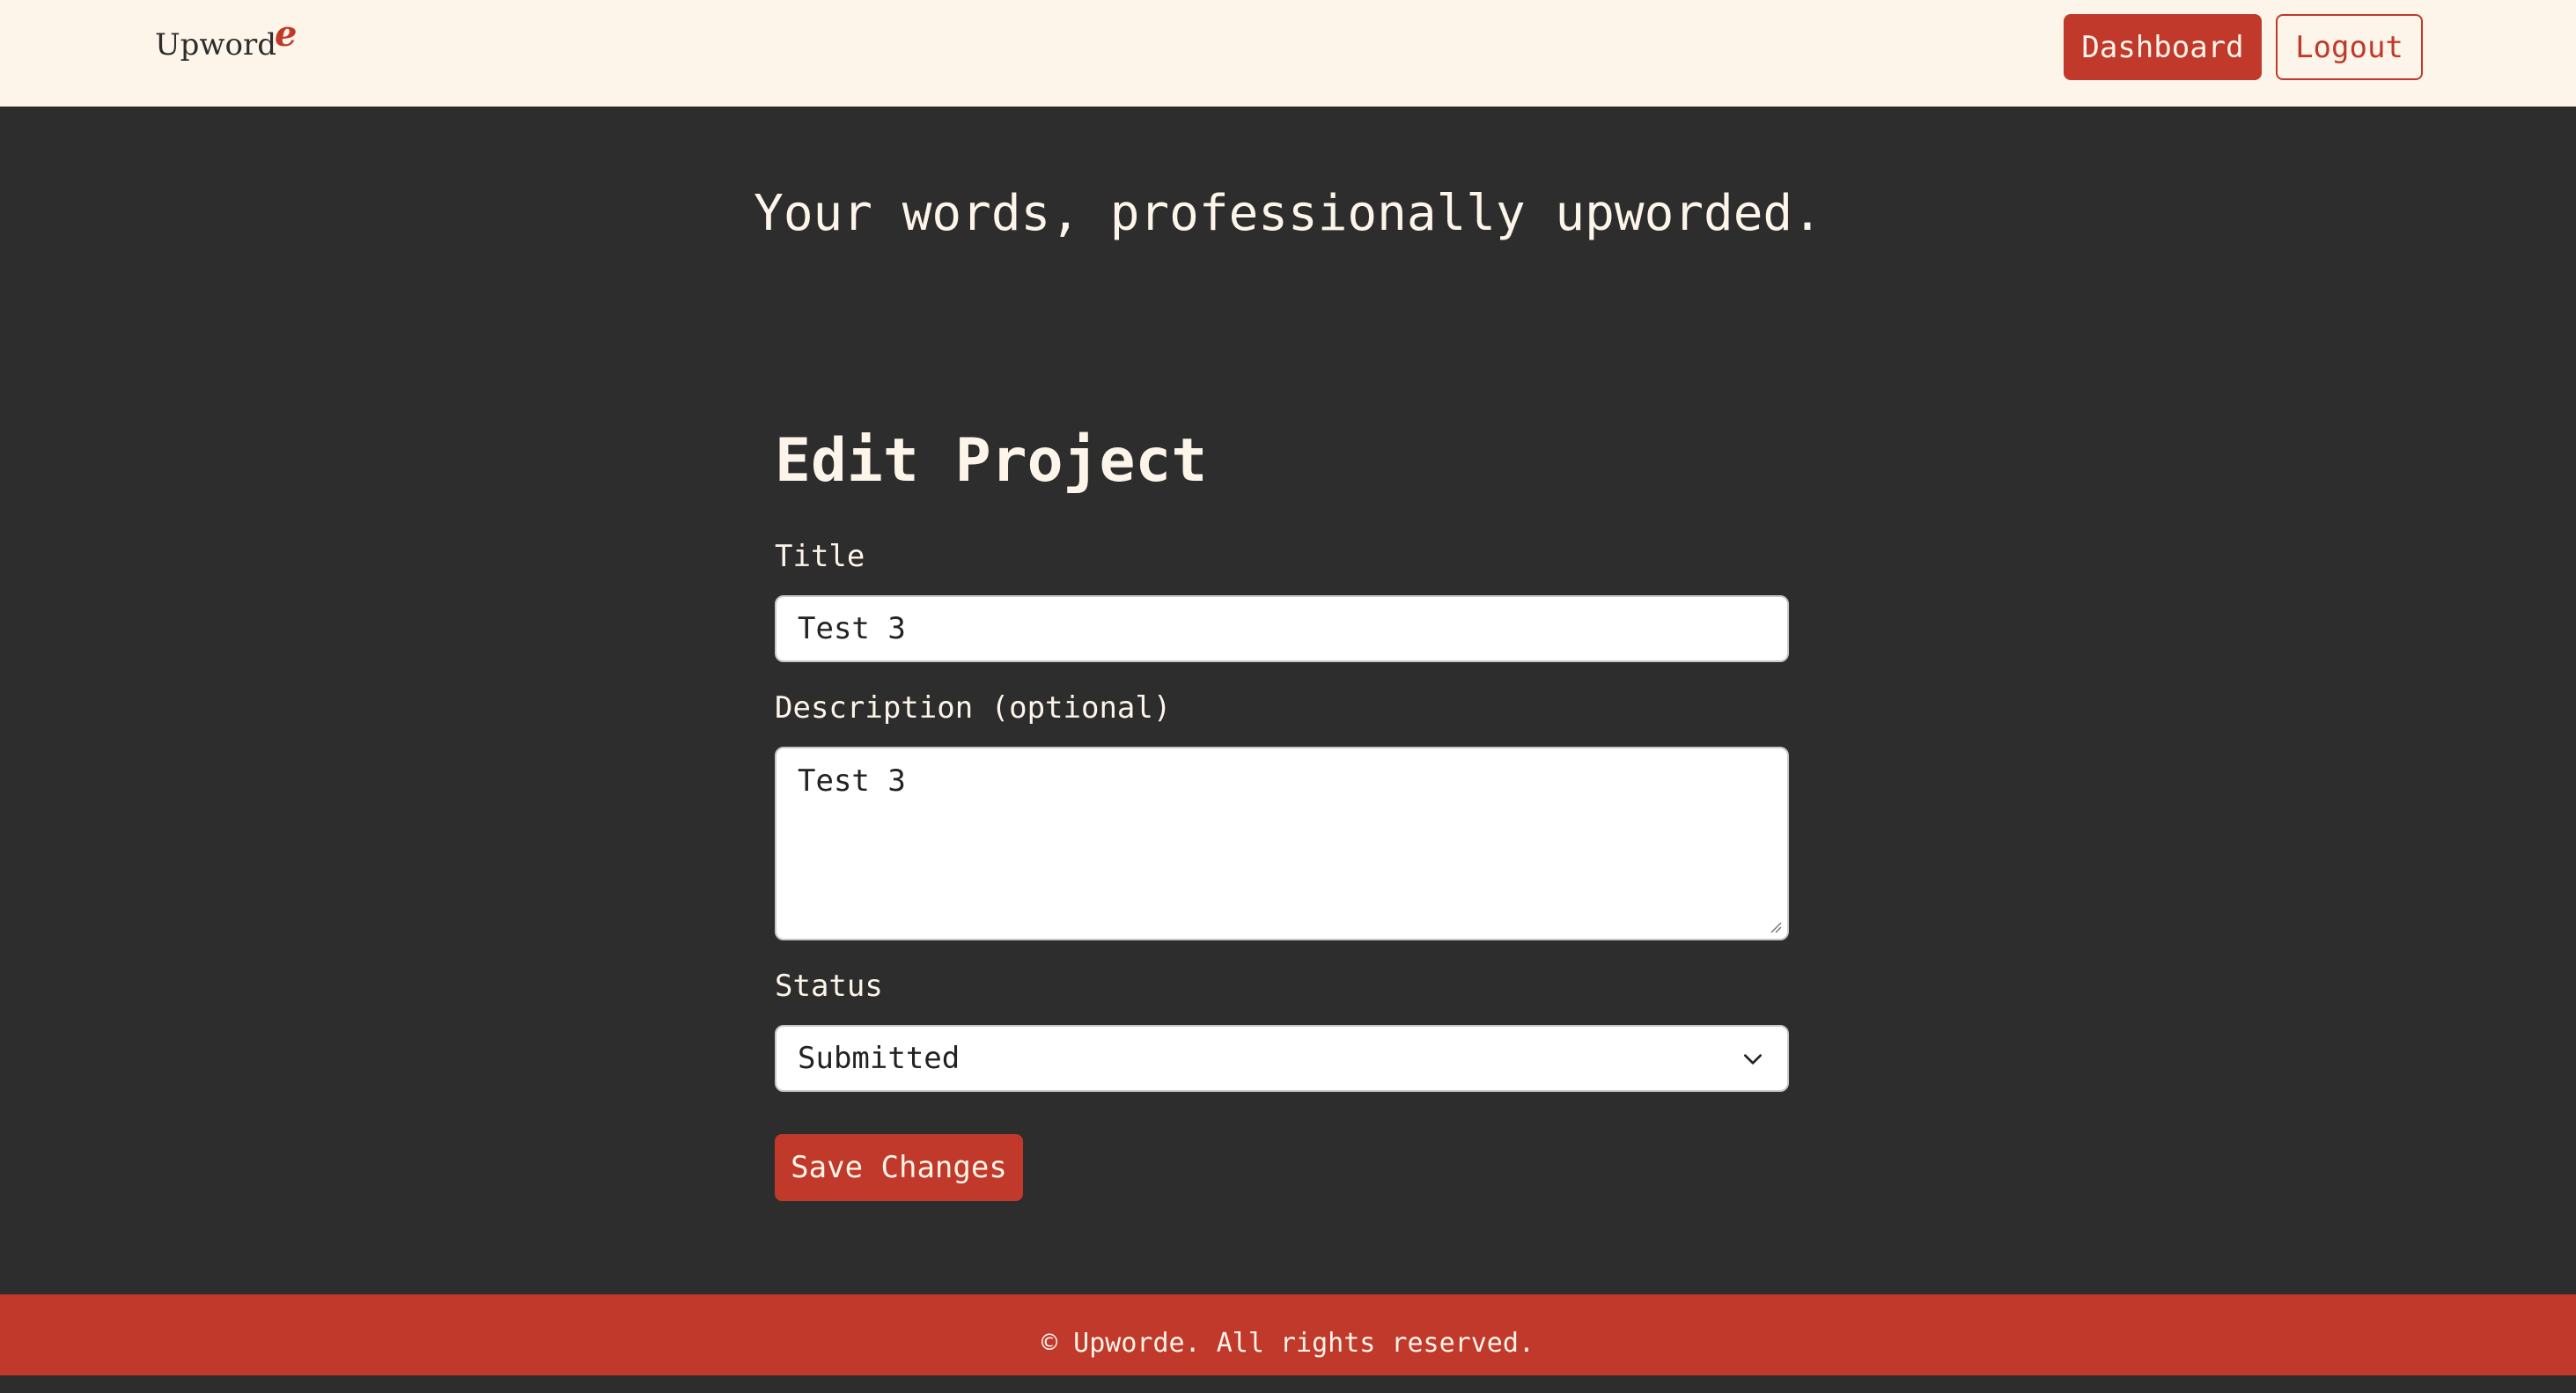 This screenshot has width=2576, height=1393. I want to click on logo-text: Upword, so click(216, 45).